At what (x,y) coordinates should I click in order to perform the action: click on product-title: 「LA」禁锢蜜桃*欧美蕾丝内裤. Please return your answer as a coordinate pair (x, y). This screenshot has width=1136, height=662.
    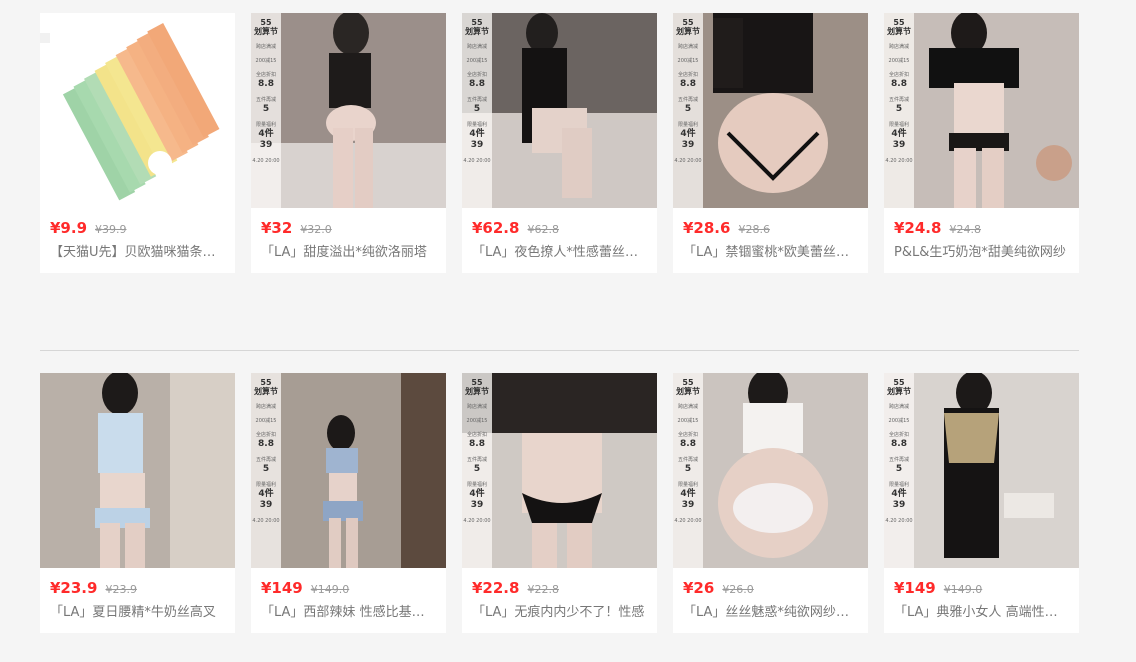
    Looking at the image, I should click on (770, 250).